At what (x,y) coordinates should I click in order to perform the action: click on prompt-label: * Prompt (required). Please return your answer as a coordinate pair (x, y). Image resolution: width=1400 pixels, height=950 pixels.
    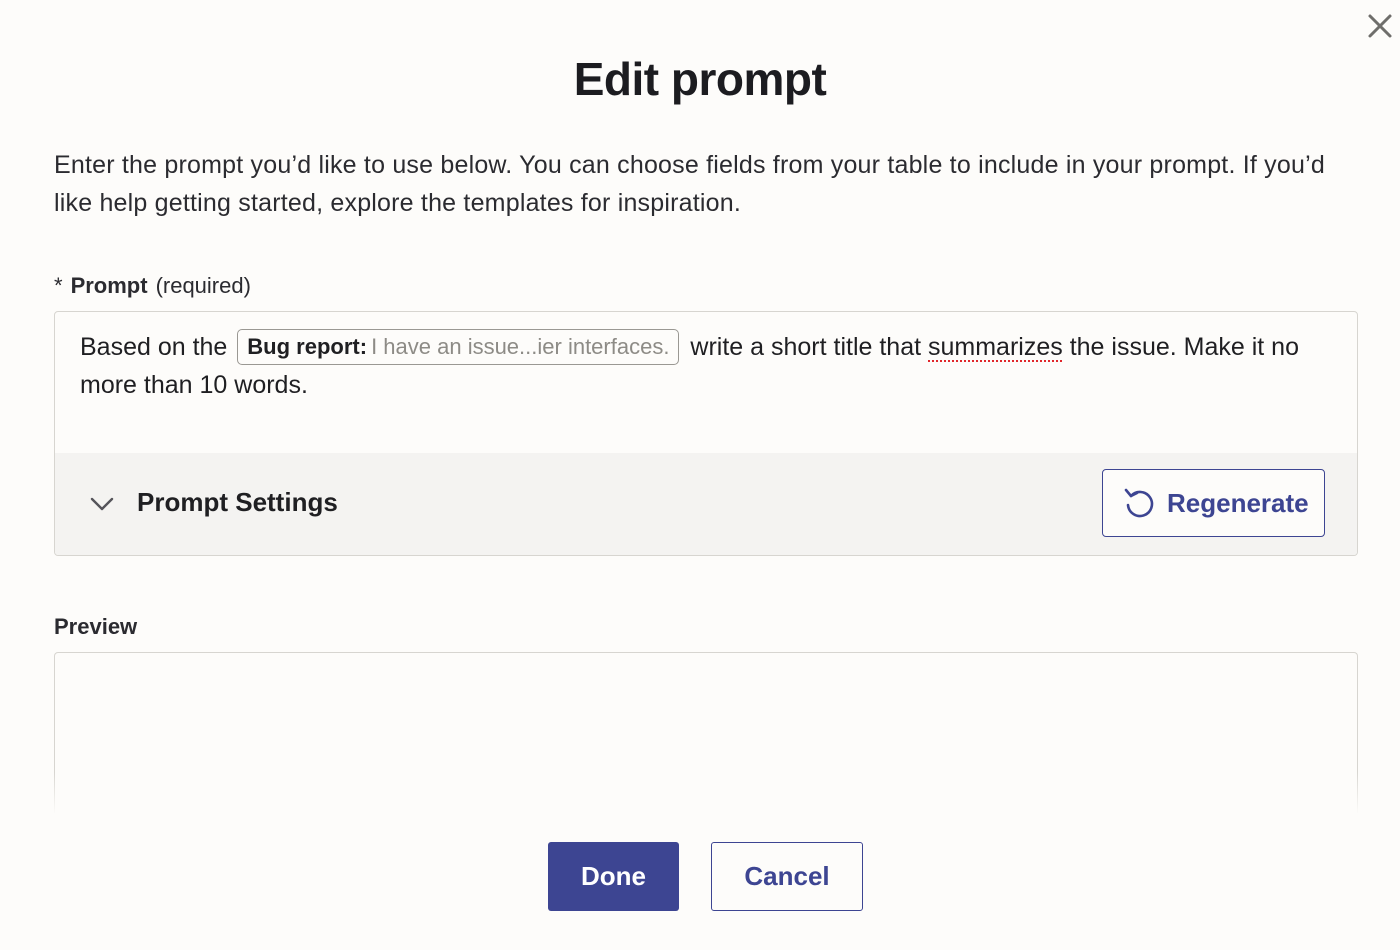
    Looking at the image, I should click on (152, 286).